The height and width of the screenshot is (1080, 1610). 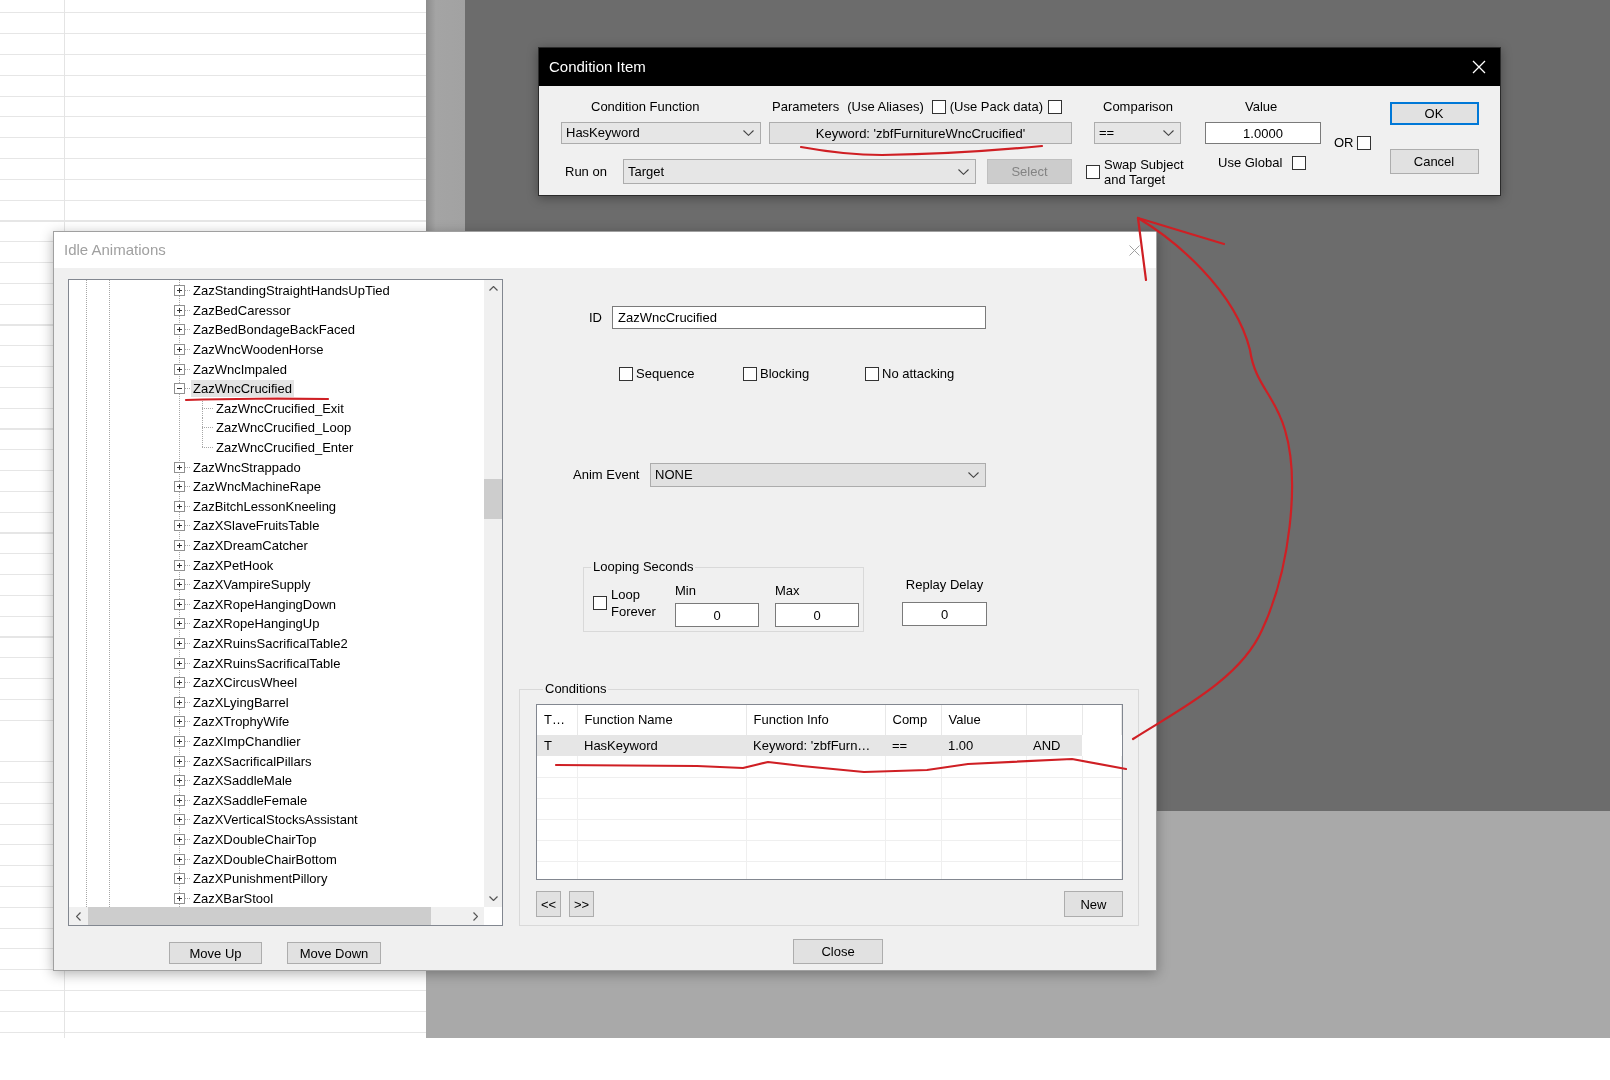 What do you see at coordinates (240, 369) in the screenshot?
I see `tree-item: ZazWncImpaled` at bounding box center [240, 369].